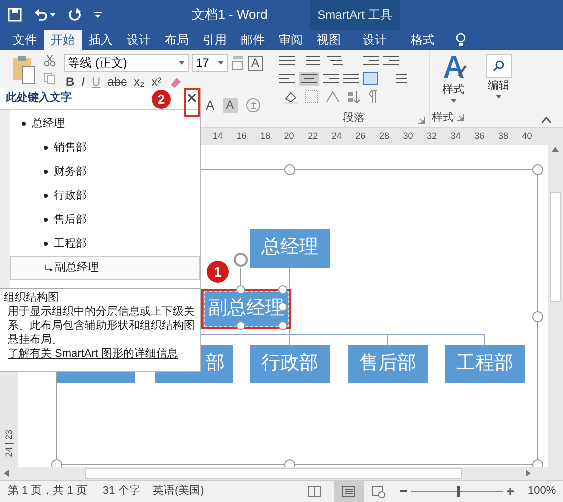  Describe the element at coordinates (242, 136) in the screenshot. I see `ruler-number: 16` at that location.